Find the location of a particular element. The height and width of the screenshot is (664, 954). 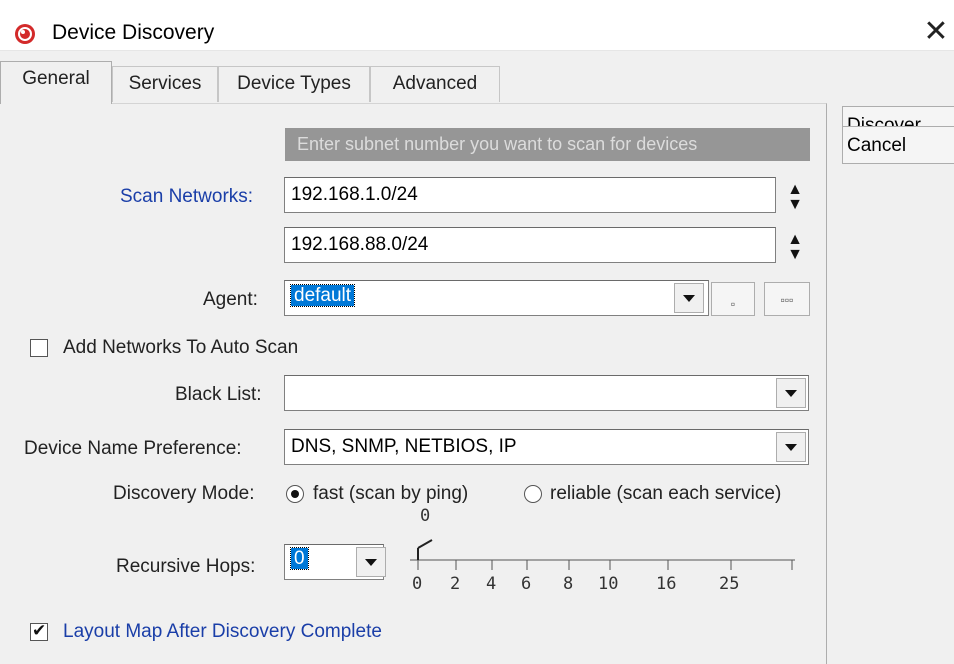

network-field-1: 192.168.1.0/24 is located at coordinates (530, 195).